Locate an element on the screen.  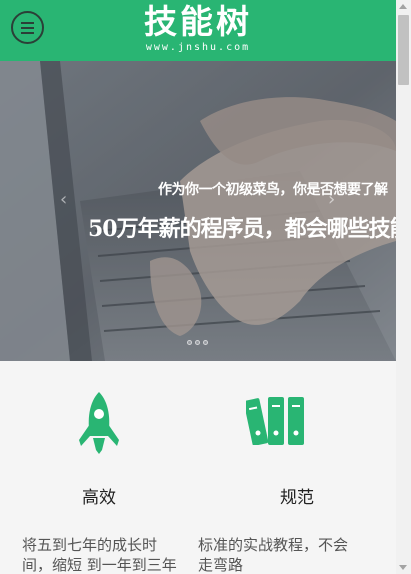
rocket-icon is located at coordinates (99, 423).